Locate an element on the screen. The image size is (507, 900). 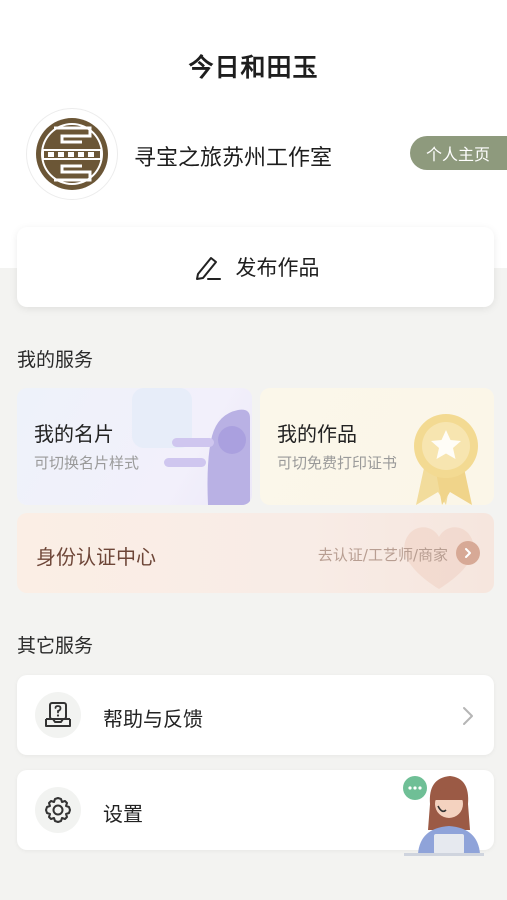
pen-icon is located at coordinates (208, 268).